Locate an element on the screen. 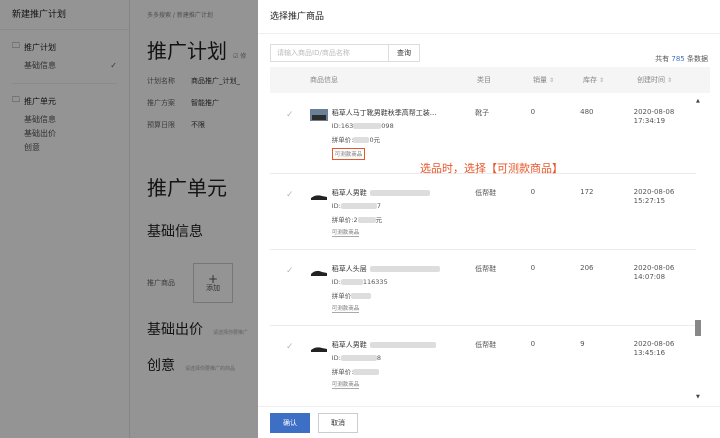  product-info: 稻草人男鞋 ID: 7 拼单价:2 元 可测款商品 is located at coordinates (392, 211).